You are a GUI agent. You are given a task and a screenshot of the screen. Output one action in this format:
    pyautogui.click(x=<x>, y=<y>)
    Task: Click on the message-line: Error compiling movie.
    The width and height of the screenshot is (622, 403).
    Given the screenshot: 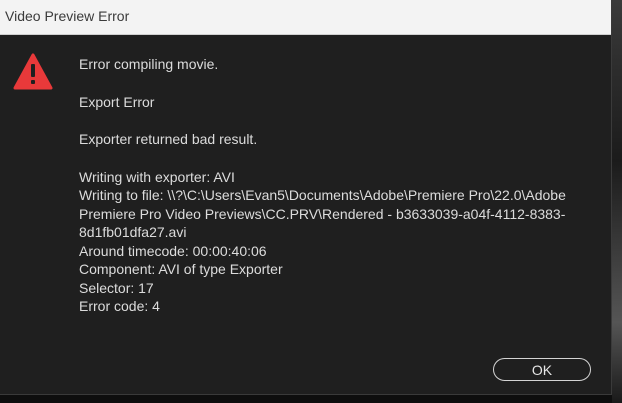 What is the action you would take?
    pyautogui.click(x=149, y=64)
    